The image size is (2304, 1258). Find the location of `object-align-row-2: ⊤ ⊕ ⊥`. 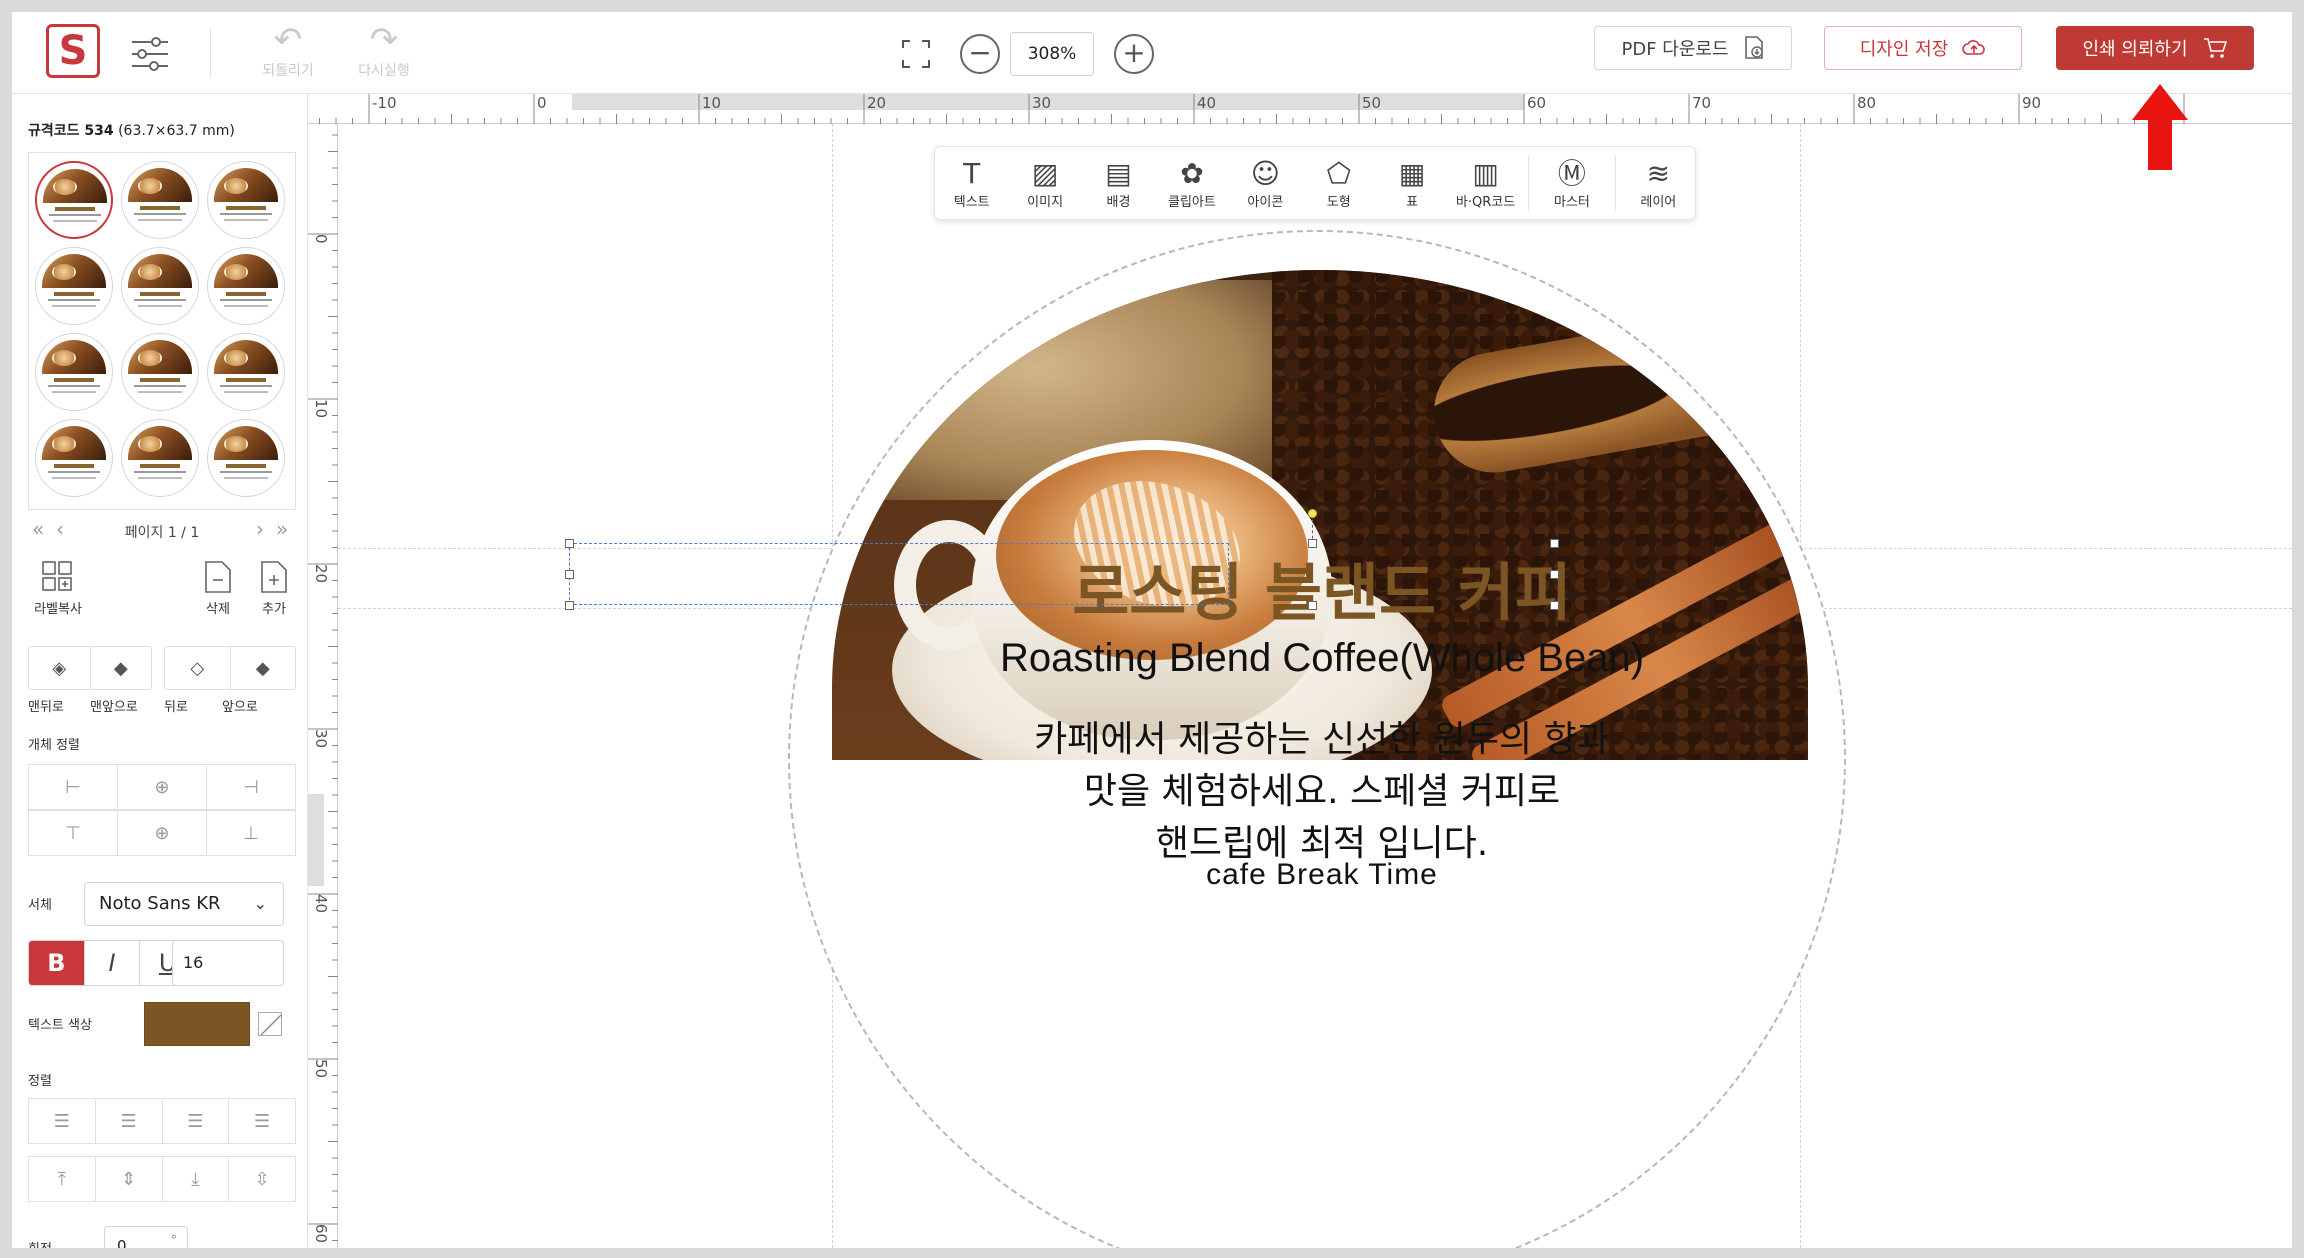

object-align-row-2: ⊤ ⊕ ⊥ is located at coordinates (162, 833).